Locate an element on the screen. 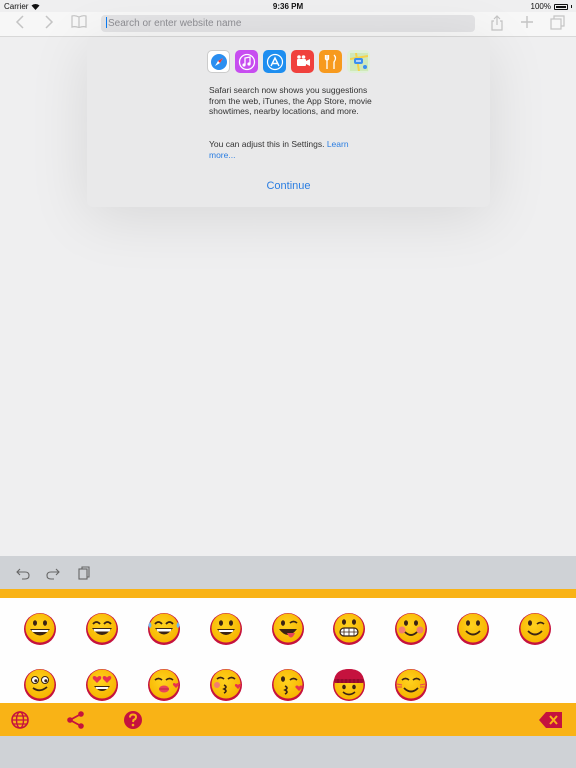 The height and width of the screenshot is (768, 576). chevron-right-icon is located at coordinates (49, 22).